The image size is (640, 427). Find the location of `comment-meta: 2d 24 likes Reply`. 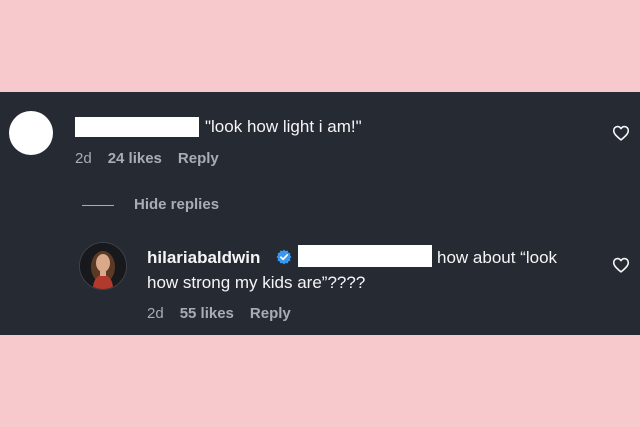

comment-meta: 2d 24 likes Reply is located at coordinates (147, 158).